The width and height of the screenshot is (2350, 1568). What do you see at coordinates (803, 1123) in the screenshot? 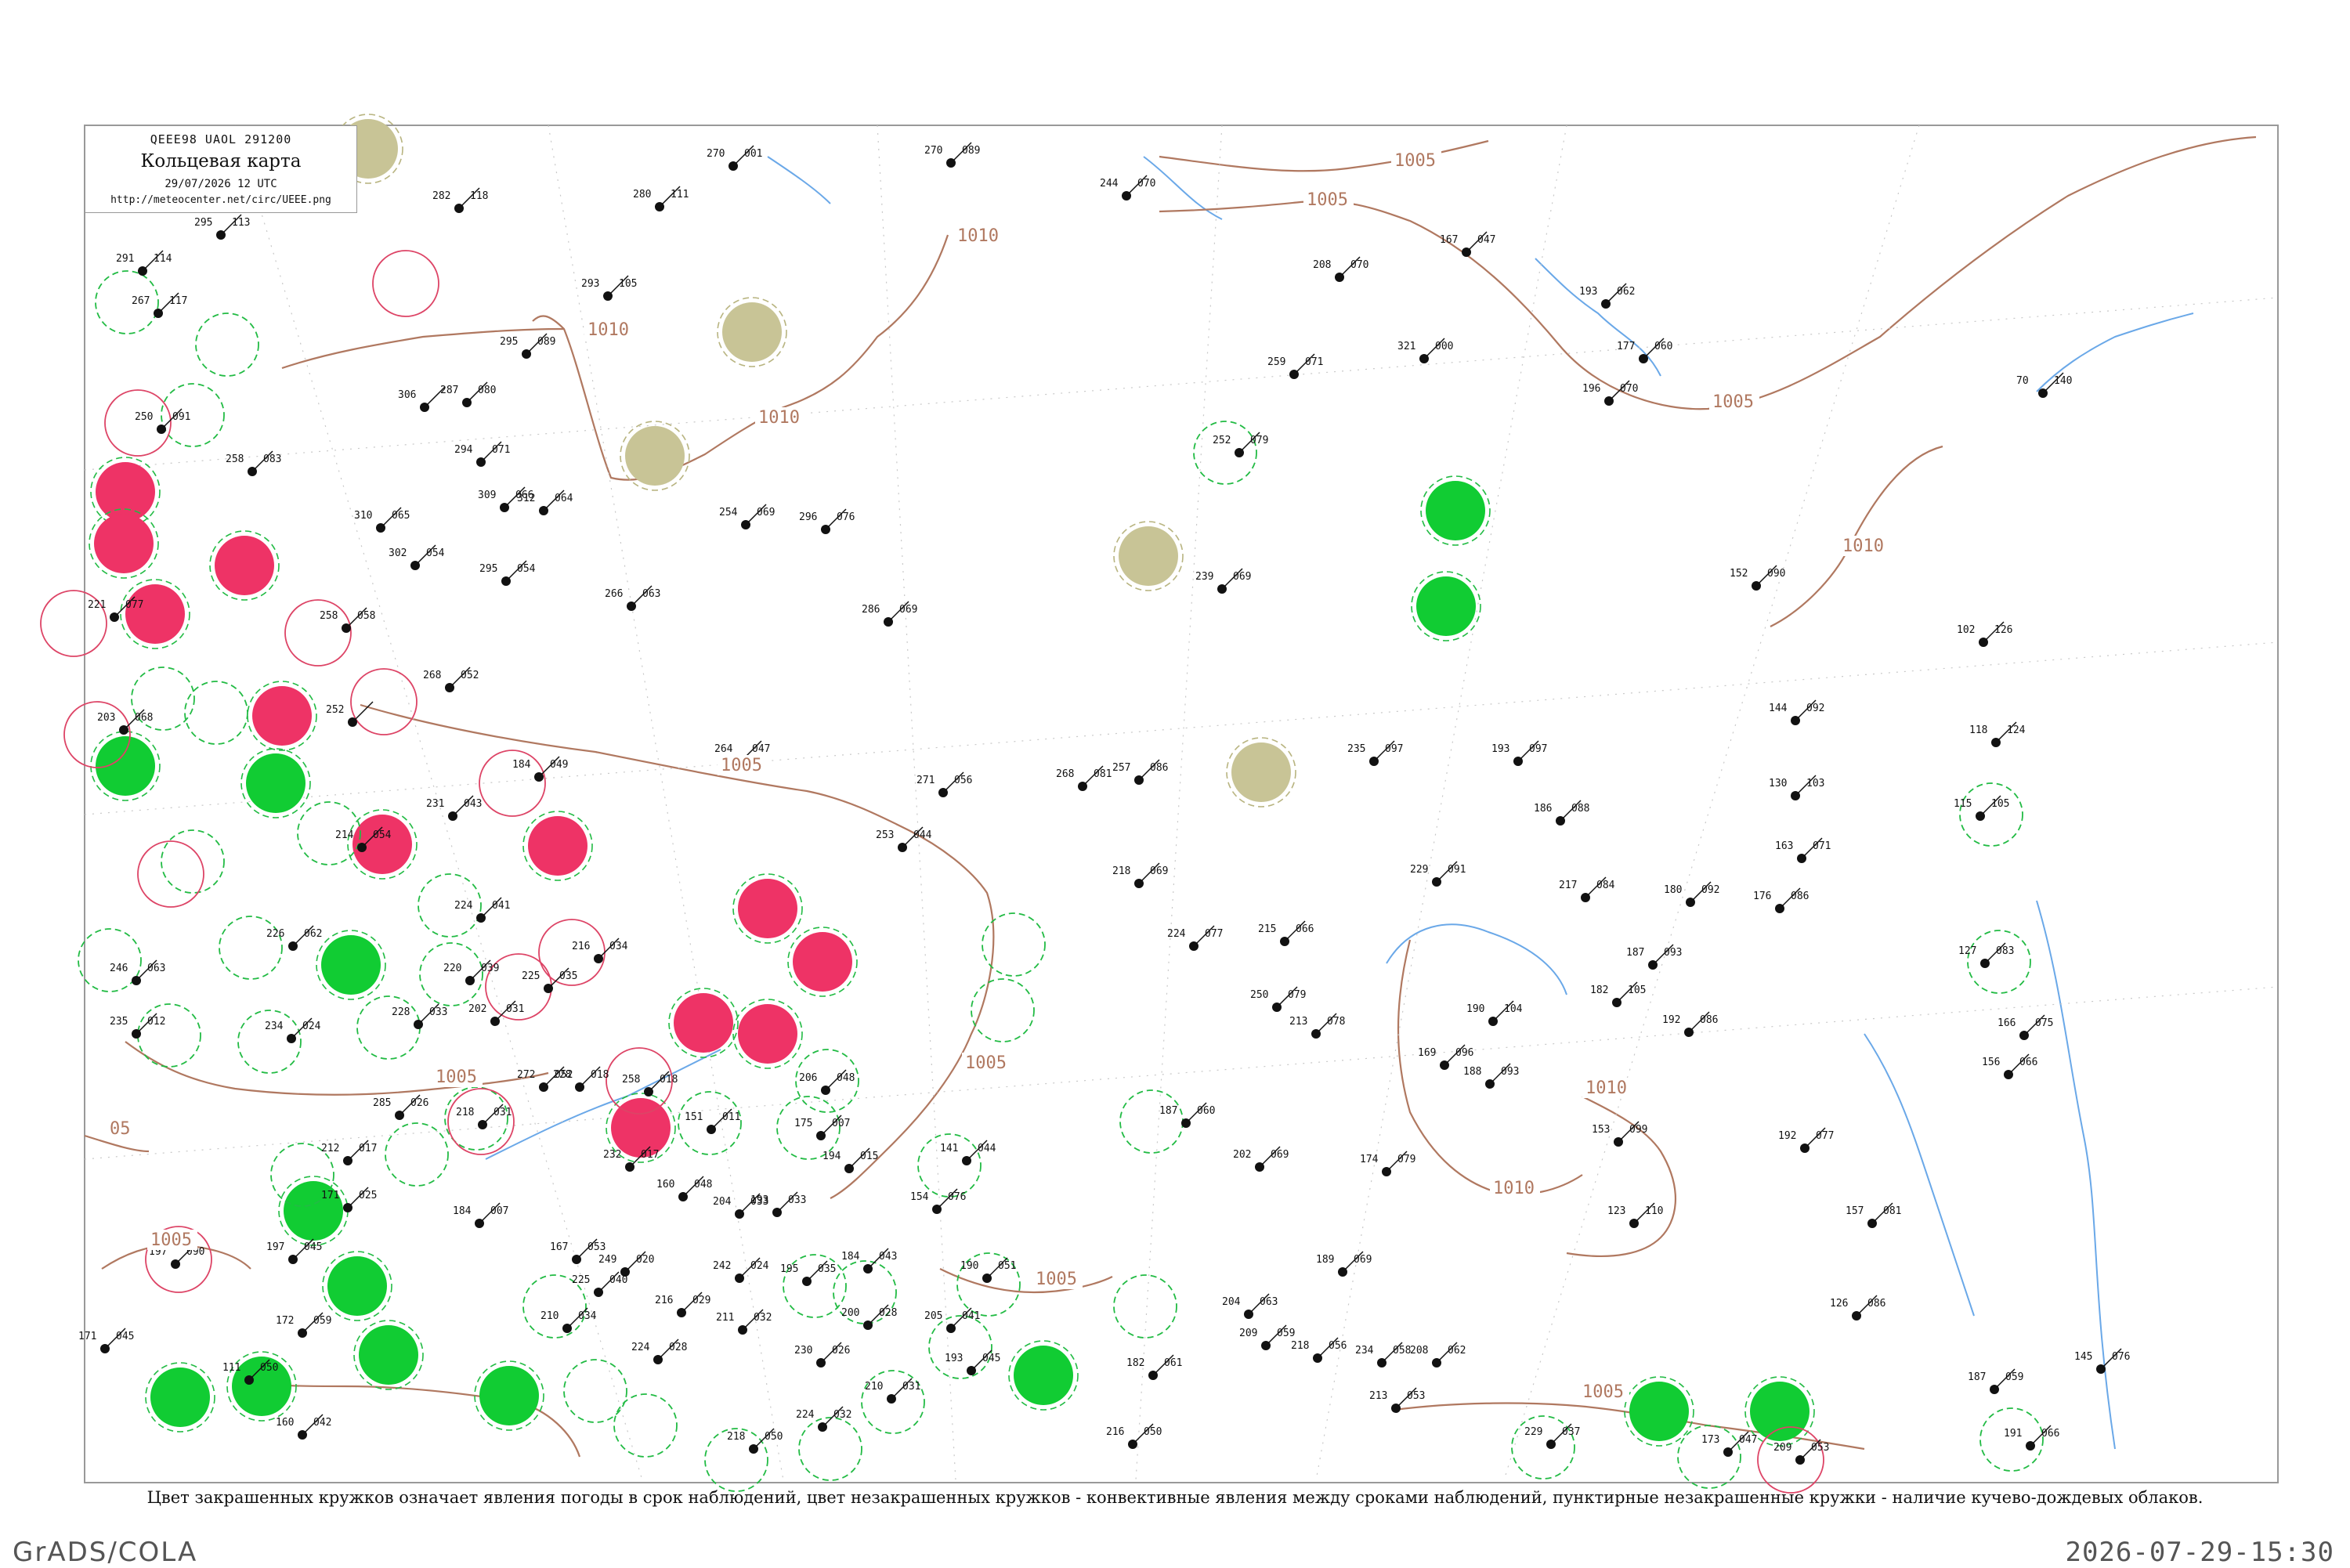
I see `station-value-left: 175` at bounding box center [803, 1123].